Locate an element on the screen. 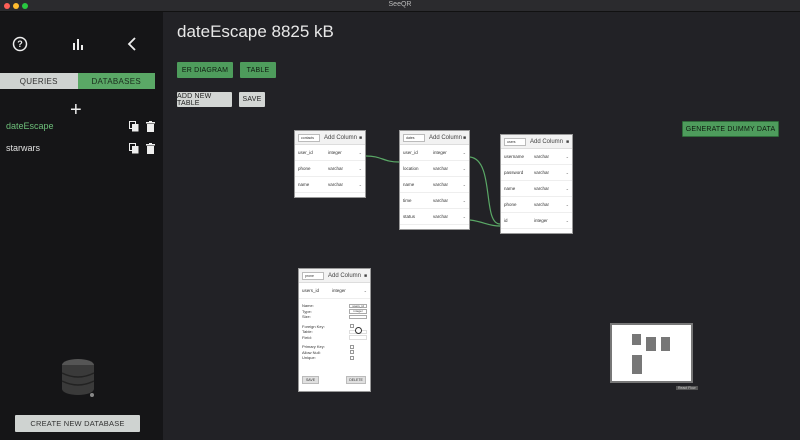 This screenshot has width=800, height=440. unique-checkbox is located at coordinates (352, 357).